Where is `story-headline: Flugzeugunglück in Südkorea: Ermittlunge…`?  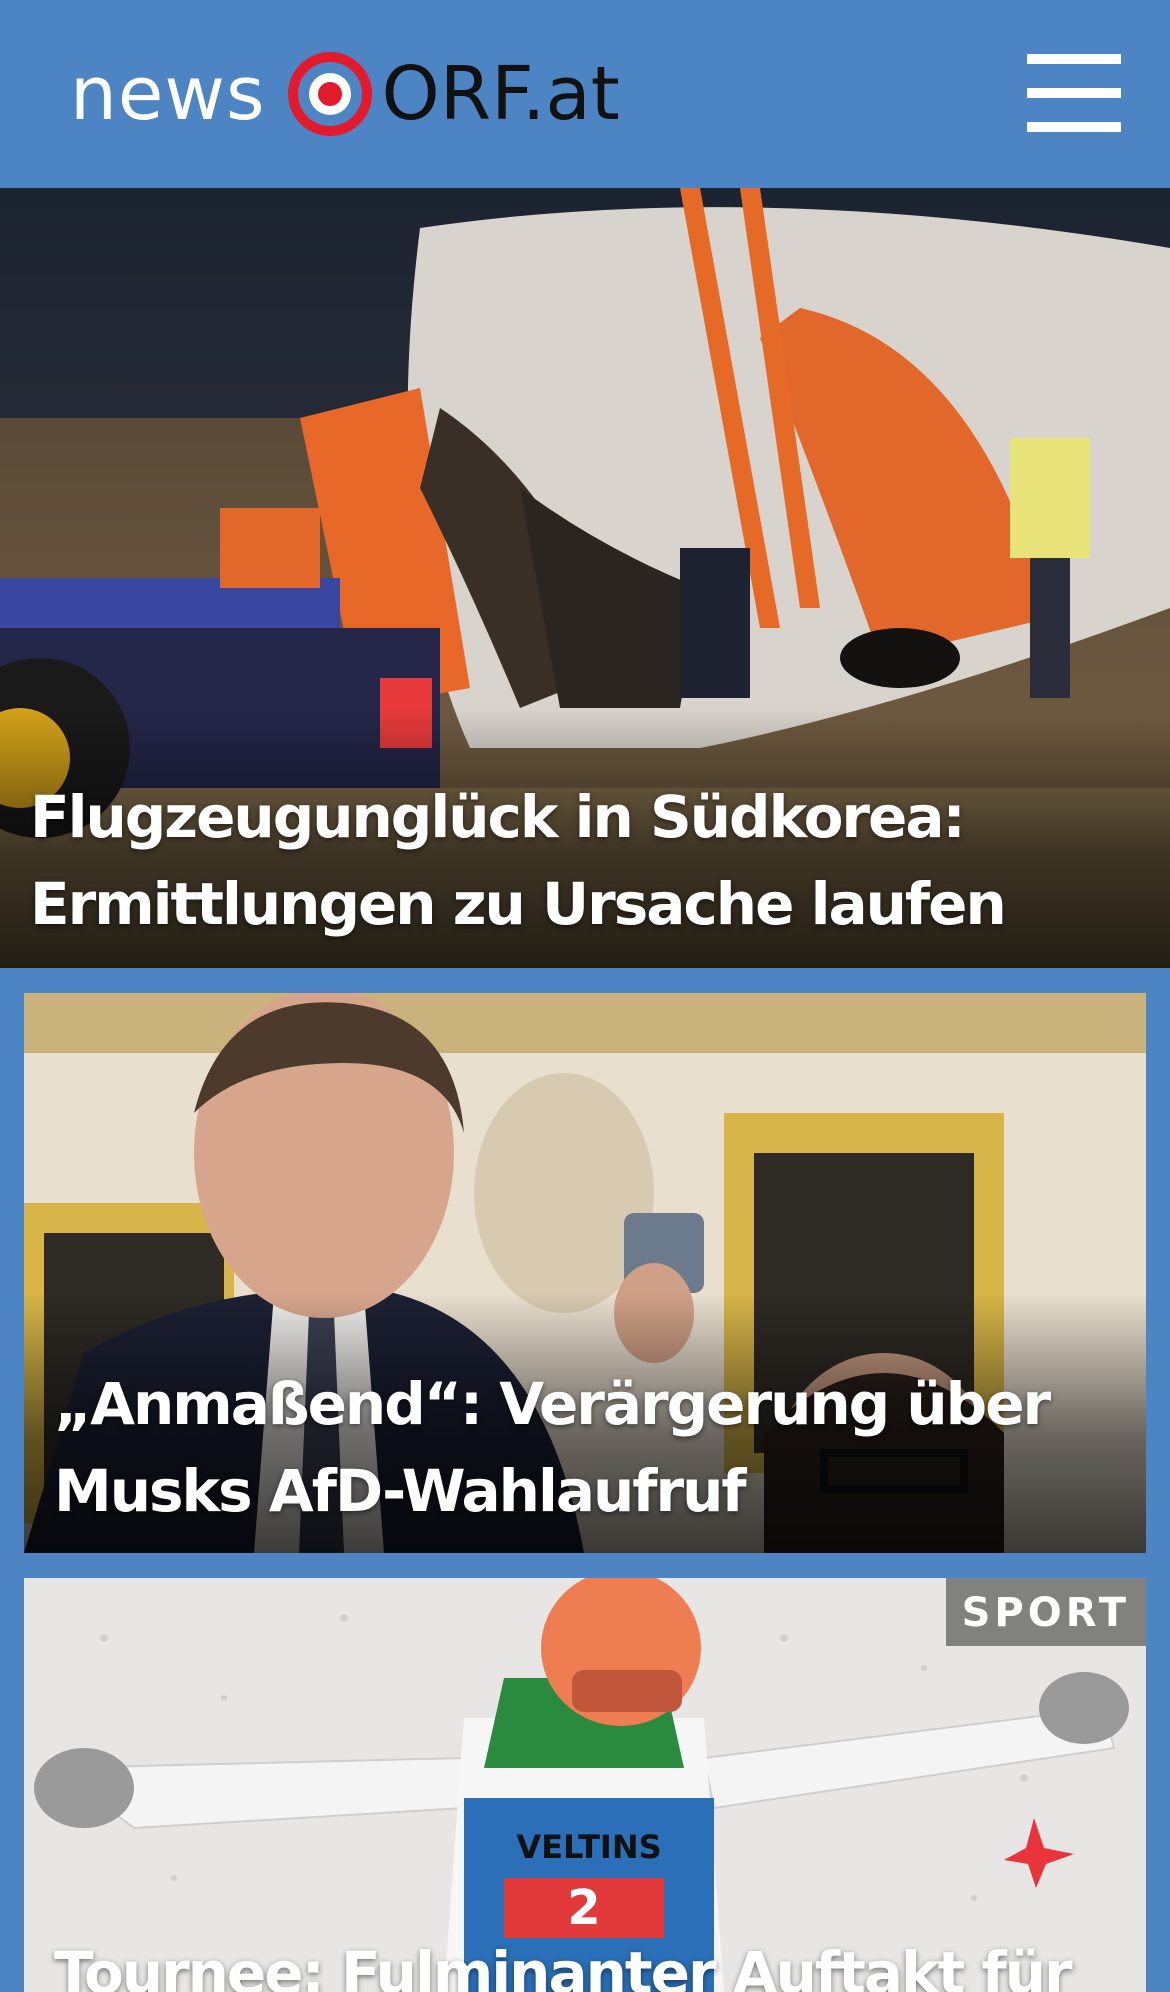 story-headline: Flugzeugunglück in Südkorea: Ermittlunge… is located at coordinates (585, 861).